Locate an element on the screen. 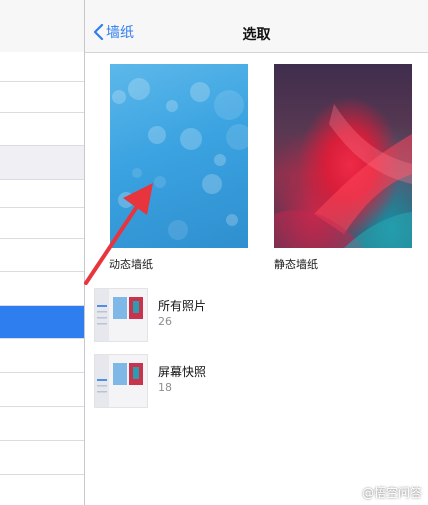 The width and height of the screenshot is (428, 505). sidebar-section-gap is located at coordinates (42, 163).